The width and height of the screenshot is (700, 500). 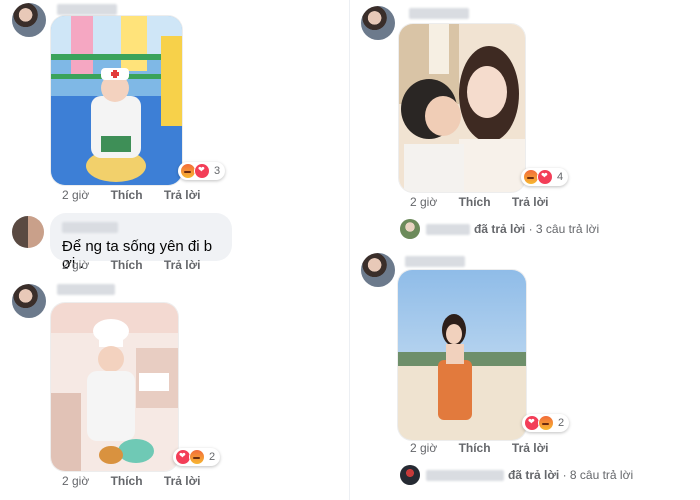 I want to click on view-replies-link: đã trả lời · 8 câu trả lời, so click(x=570, y=475).